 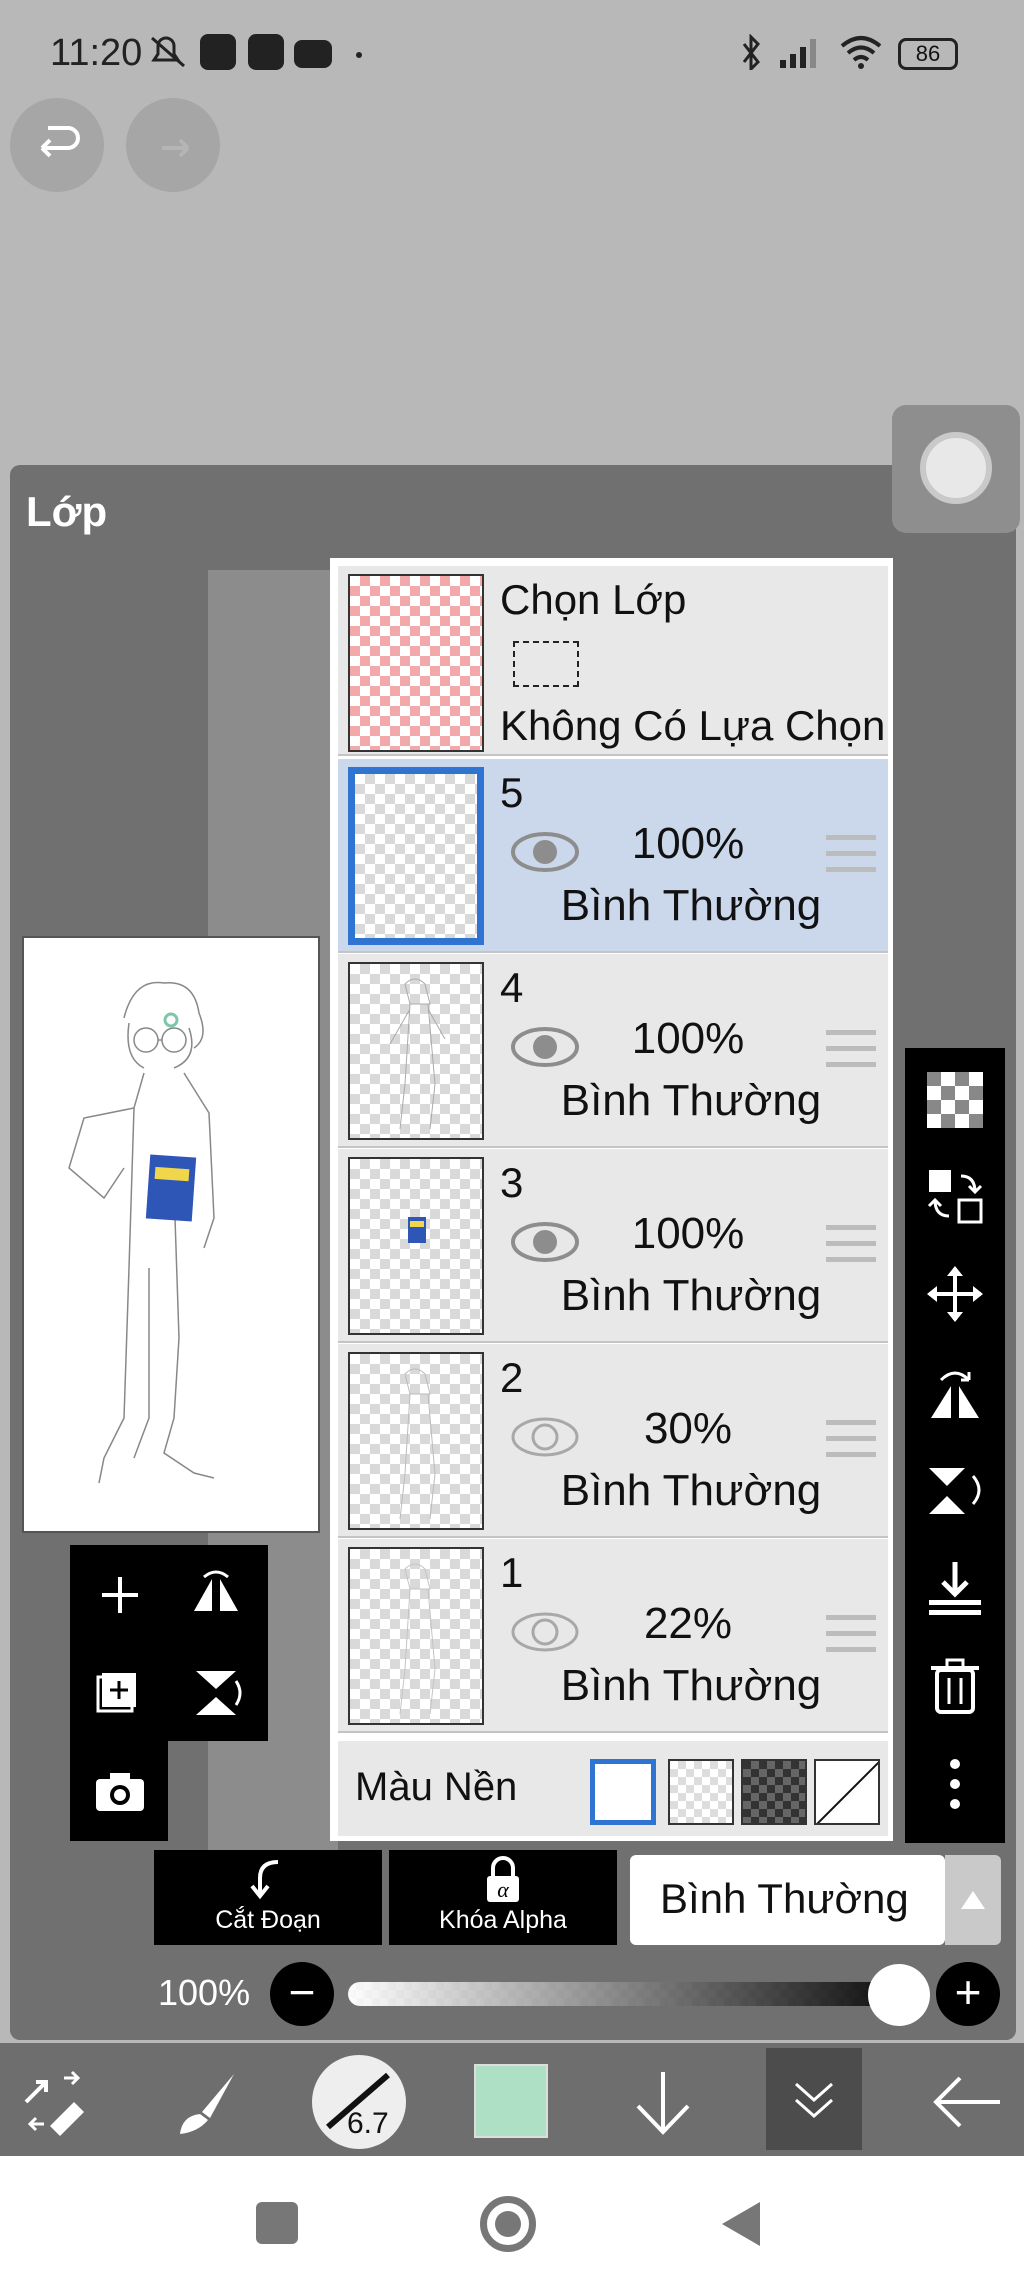 What do you see at coordinates (512, 792) in the screenshot?
I see `layer-number: 5` at bounding box center [512, 792].